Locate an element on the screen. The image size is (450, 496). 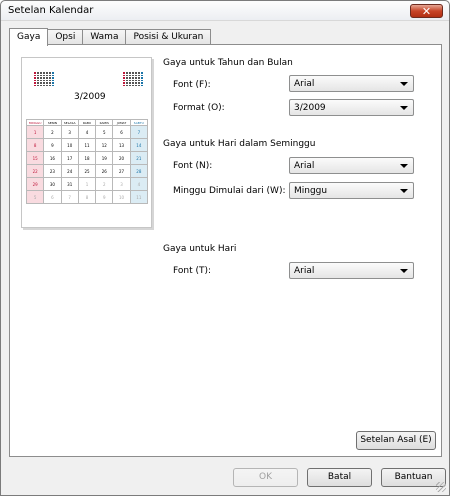
week-start-value: Minggu is located at coordinates (311, 191).